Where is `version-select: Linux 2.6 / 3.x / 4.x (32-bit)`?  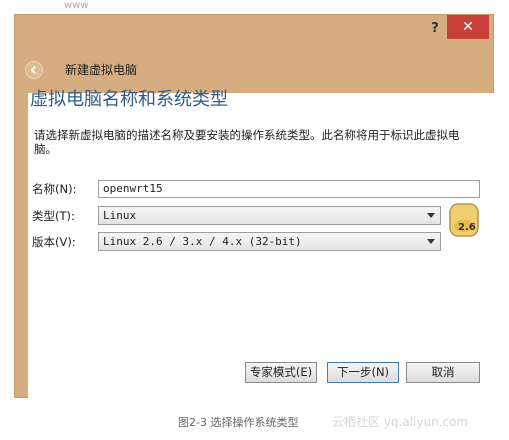
version-select: Linux 2.6 / 3.x / 4.x (32-bit) is located at coordinates (269, 241).